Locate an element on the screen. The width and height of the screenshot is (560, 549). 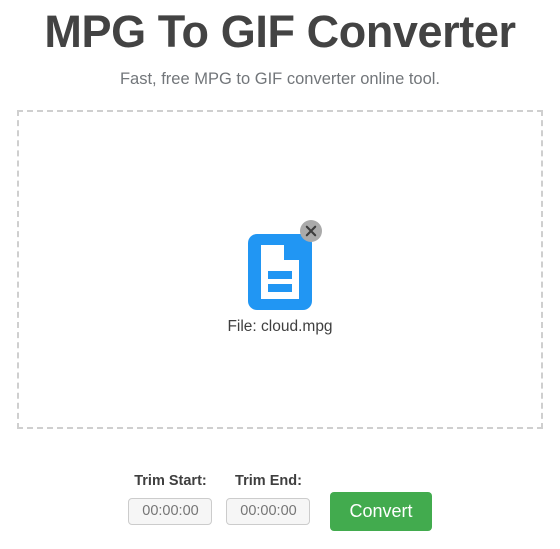
file-preview: File: cloud.mpg is located at coordinates (280, 278).